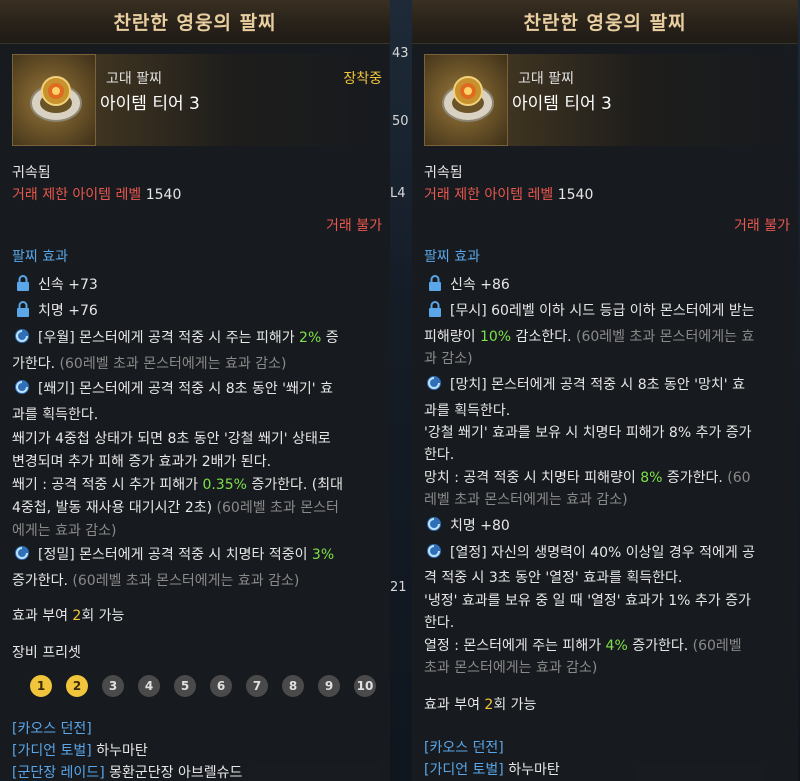  Describe the element at coordinates (448, 359) in the screenshot. I see `effect-line: 과 감소)` at that location.